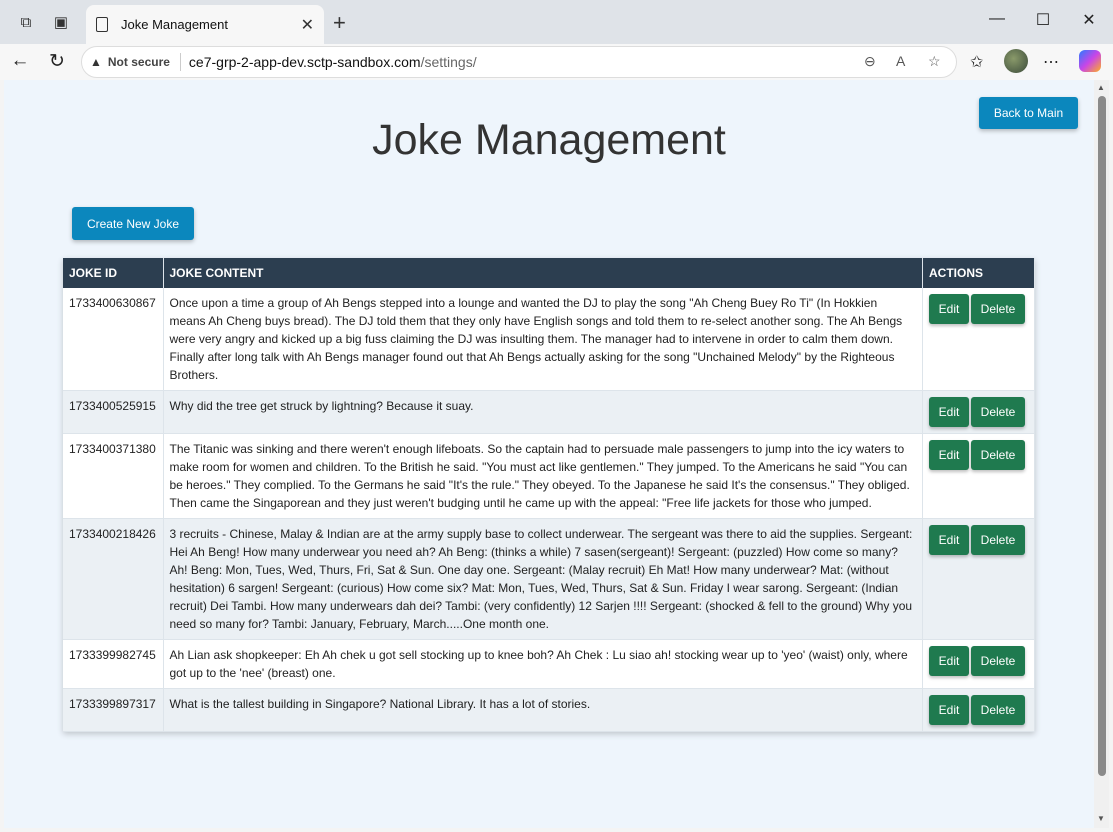 The width and height of the screenshot is (1113, 832). What do you see at coordinates (870, 61) in the screenshot?
I see `zoom-out-icon: ⊖` at bounding box center [870, 61].